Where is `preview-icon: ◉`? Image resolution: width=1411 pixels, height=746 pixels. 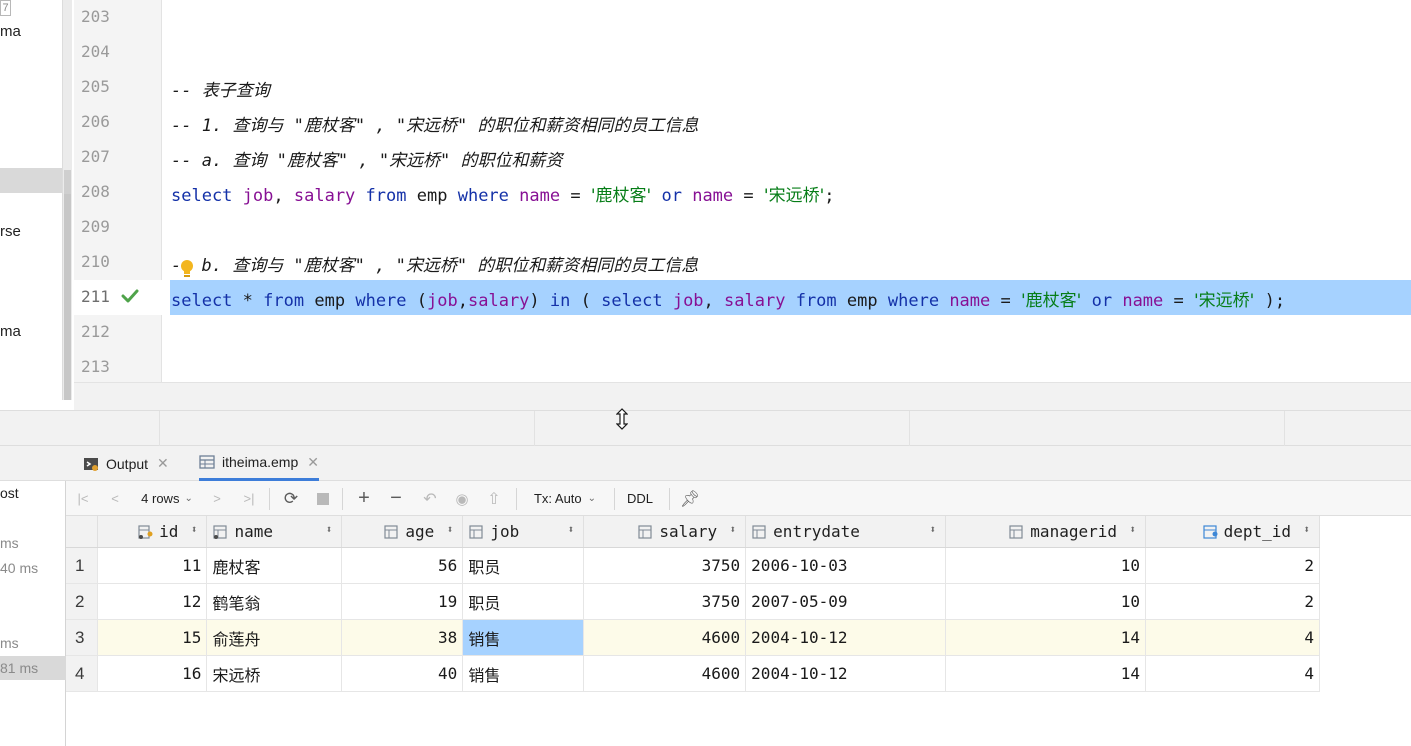 preview-icon: ◉ is located at coordinates (462, 498).